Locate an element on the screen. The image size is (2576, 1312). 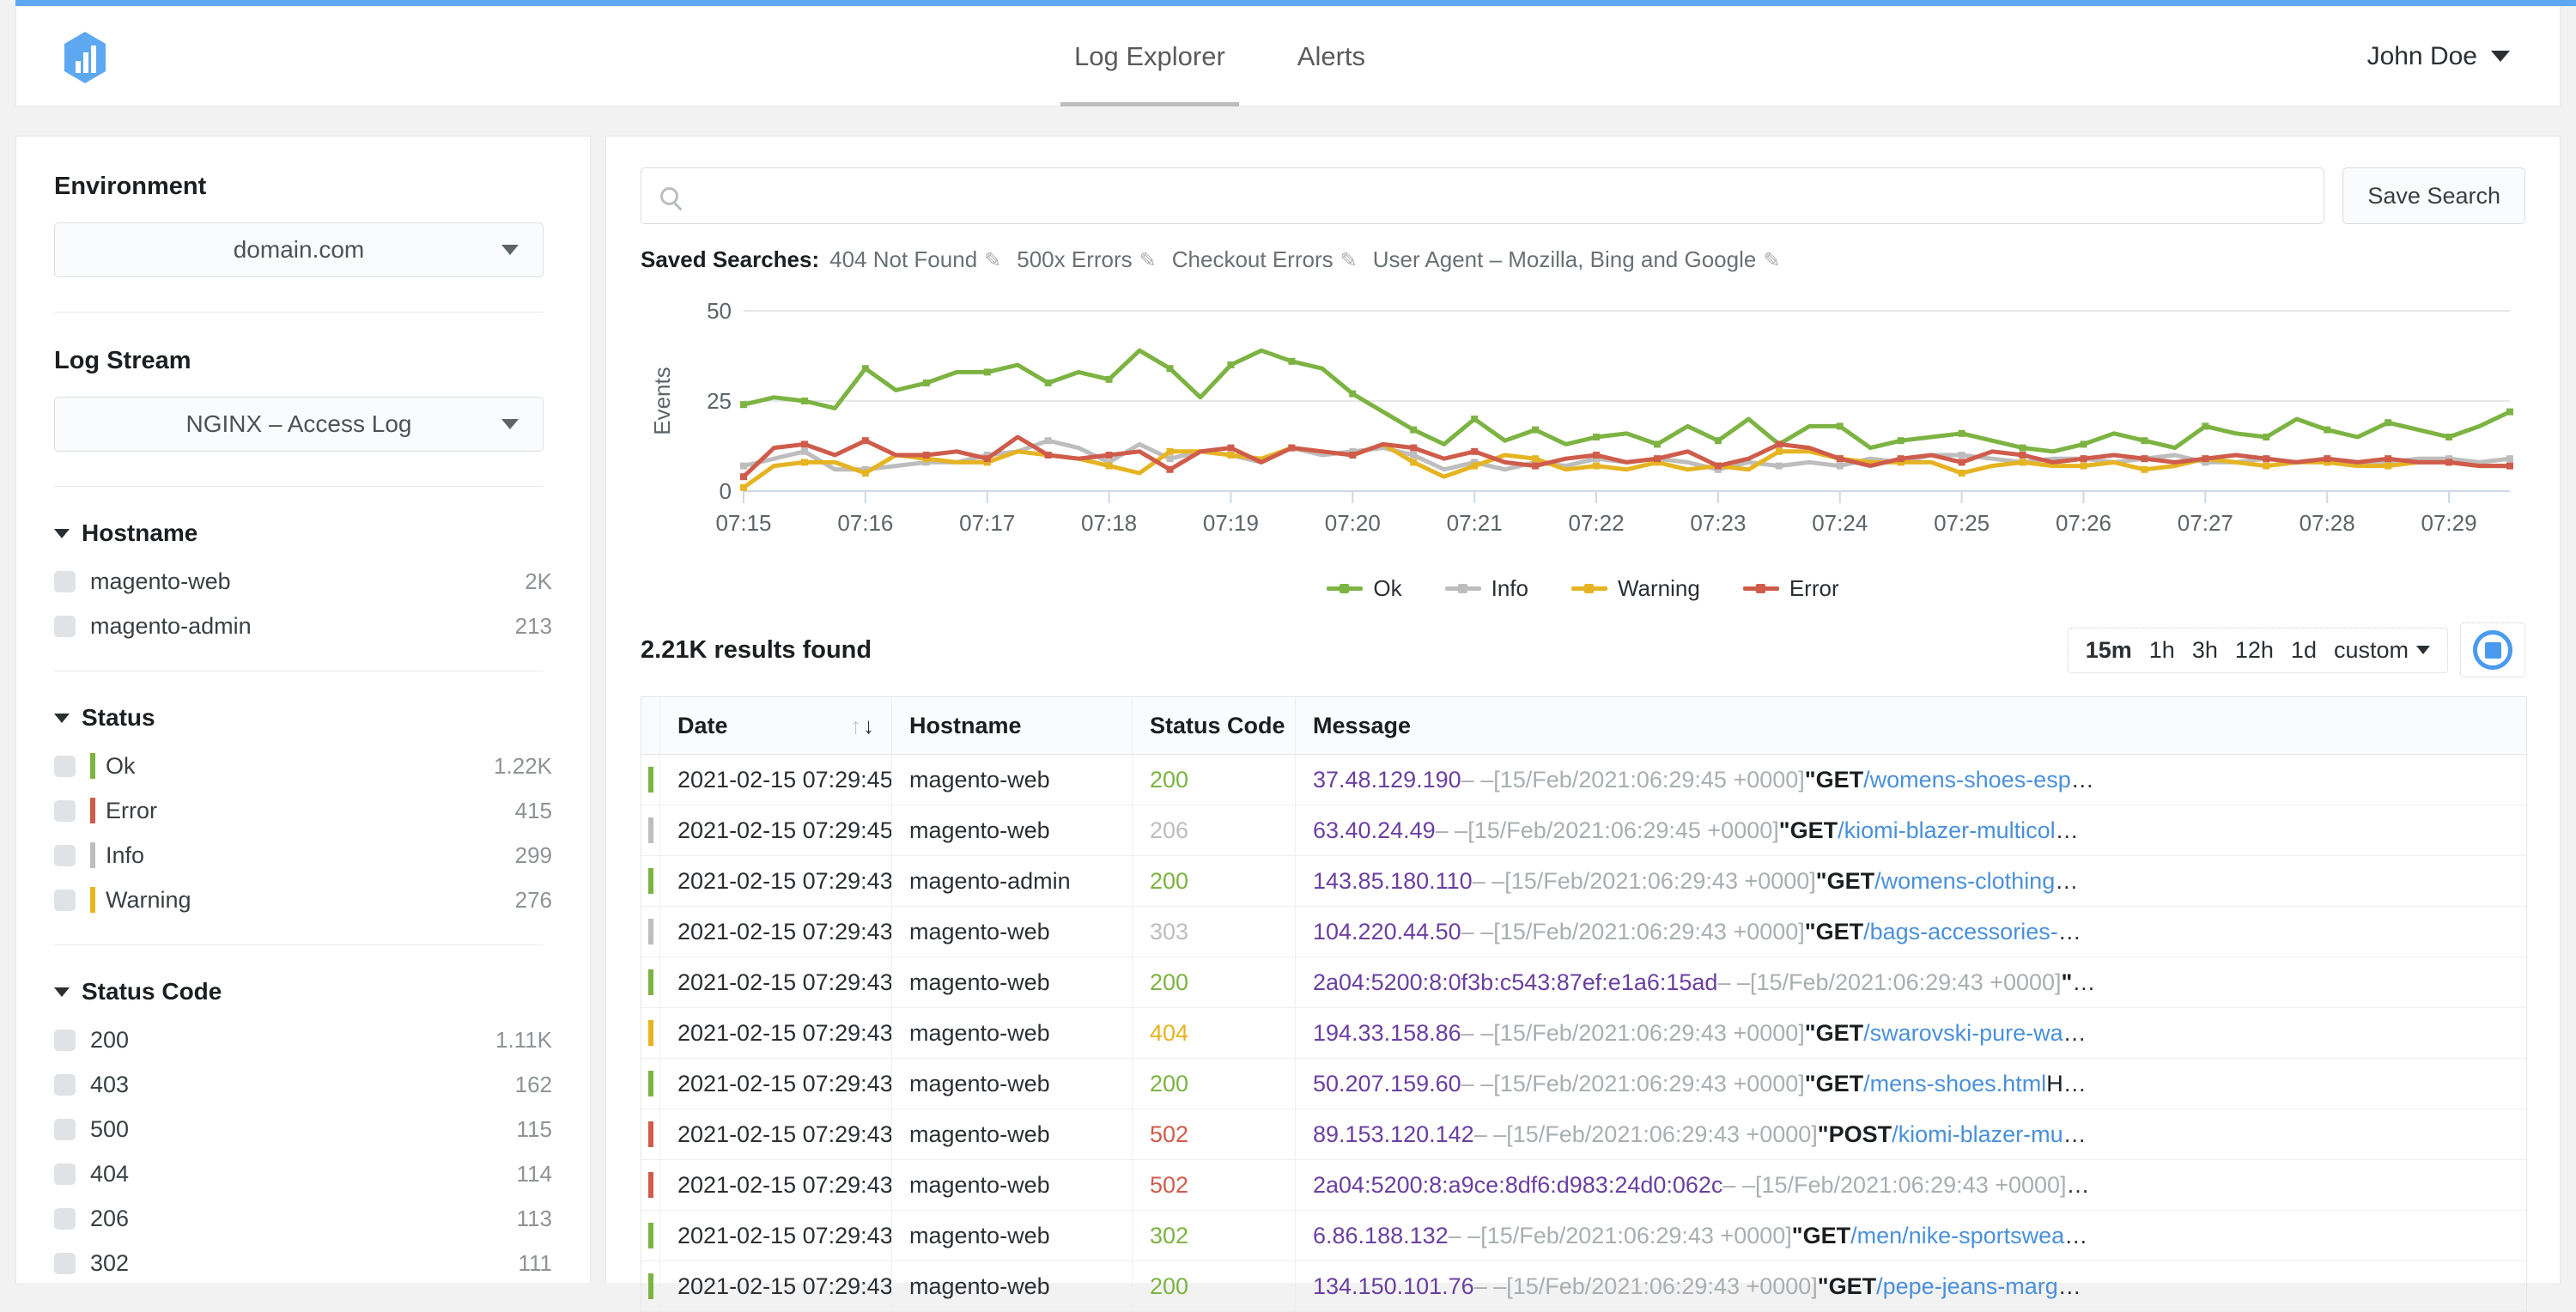
log-path: /pepe-jeans-marg is located at coordinates (1967, 1286).